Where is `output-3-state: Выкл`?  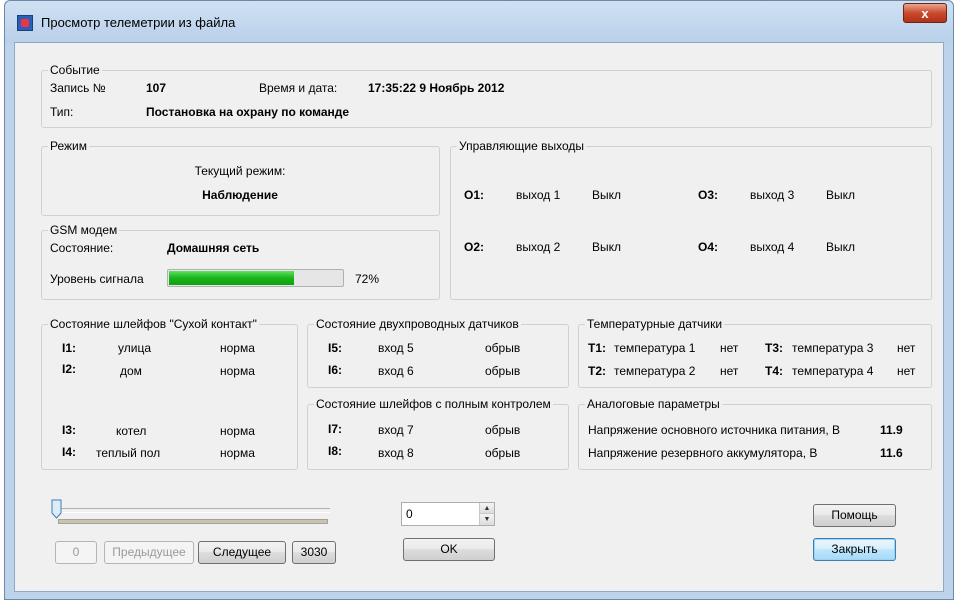 output-3-state: Выкл is located at coordinates (841, 195).